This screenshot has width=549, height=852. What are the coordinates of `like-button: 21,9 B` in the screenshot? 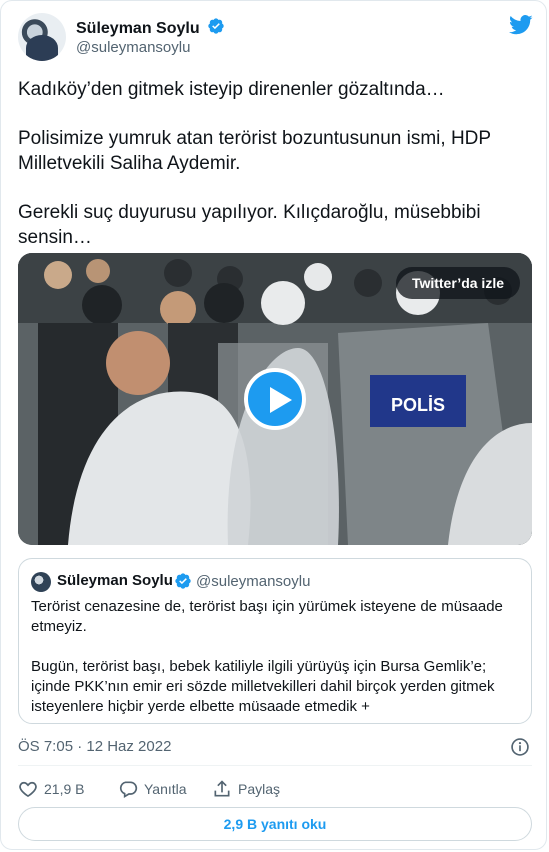 It's located at (51, 788).